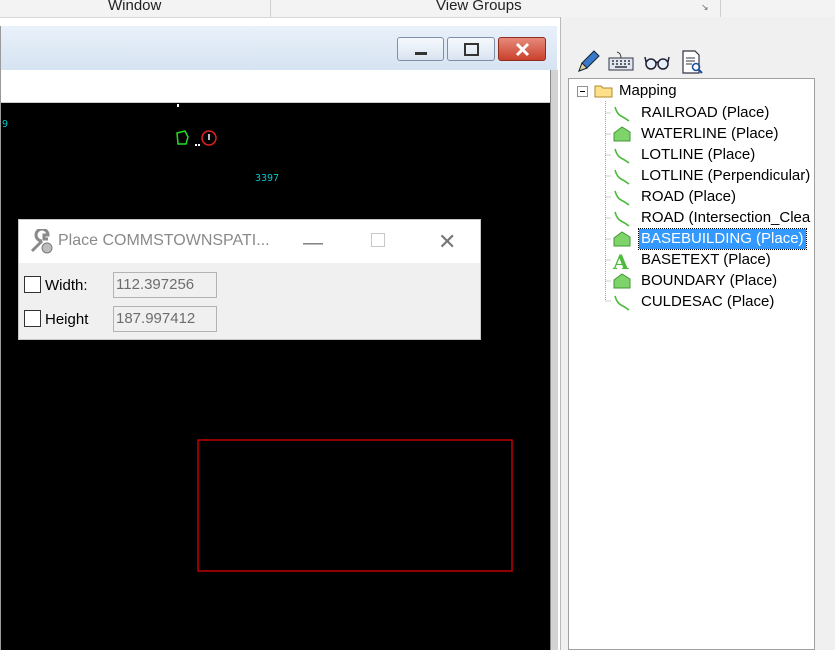  I want to click on collapse-toggle, so click(582, 91).